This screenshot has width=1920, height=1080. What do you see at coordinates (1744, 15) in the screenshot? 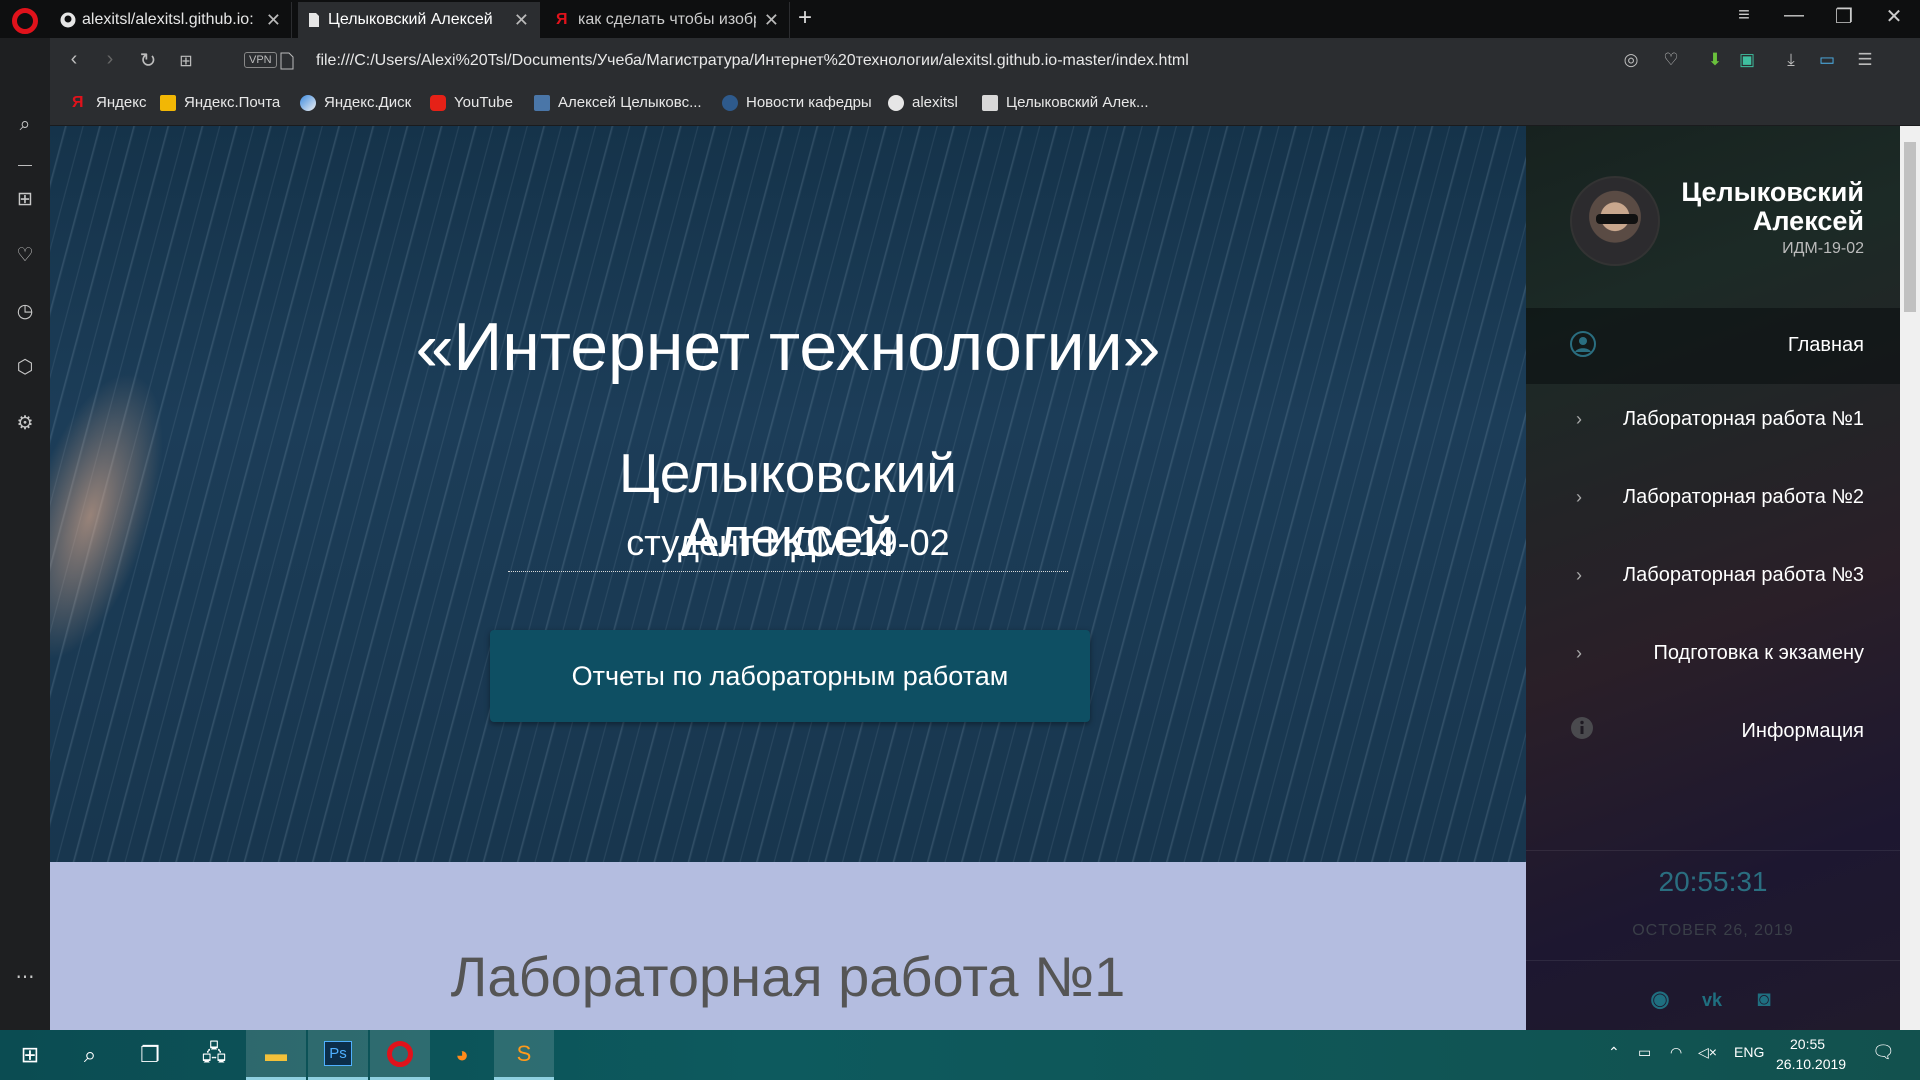
I see `tab-menu-icon: ≡` at bounding box center [1744, 15].